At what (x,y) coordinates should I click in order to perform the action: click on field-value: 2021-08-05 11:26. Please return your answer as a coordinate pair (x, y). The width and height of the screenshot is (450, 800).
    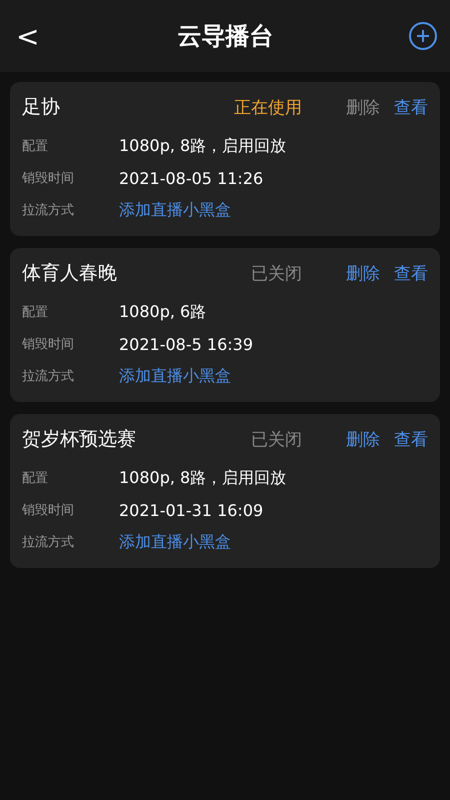
    Looking at the image, I should click on (191, 178).